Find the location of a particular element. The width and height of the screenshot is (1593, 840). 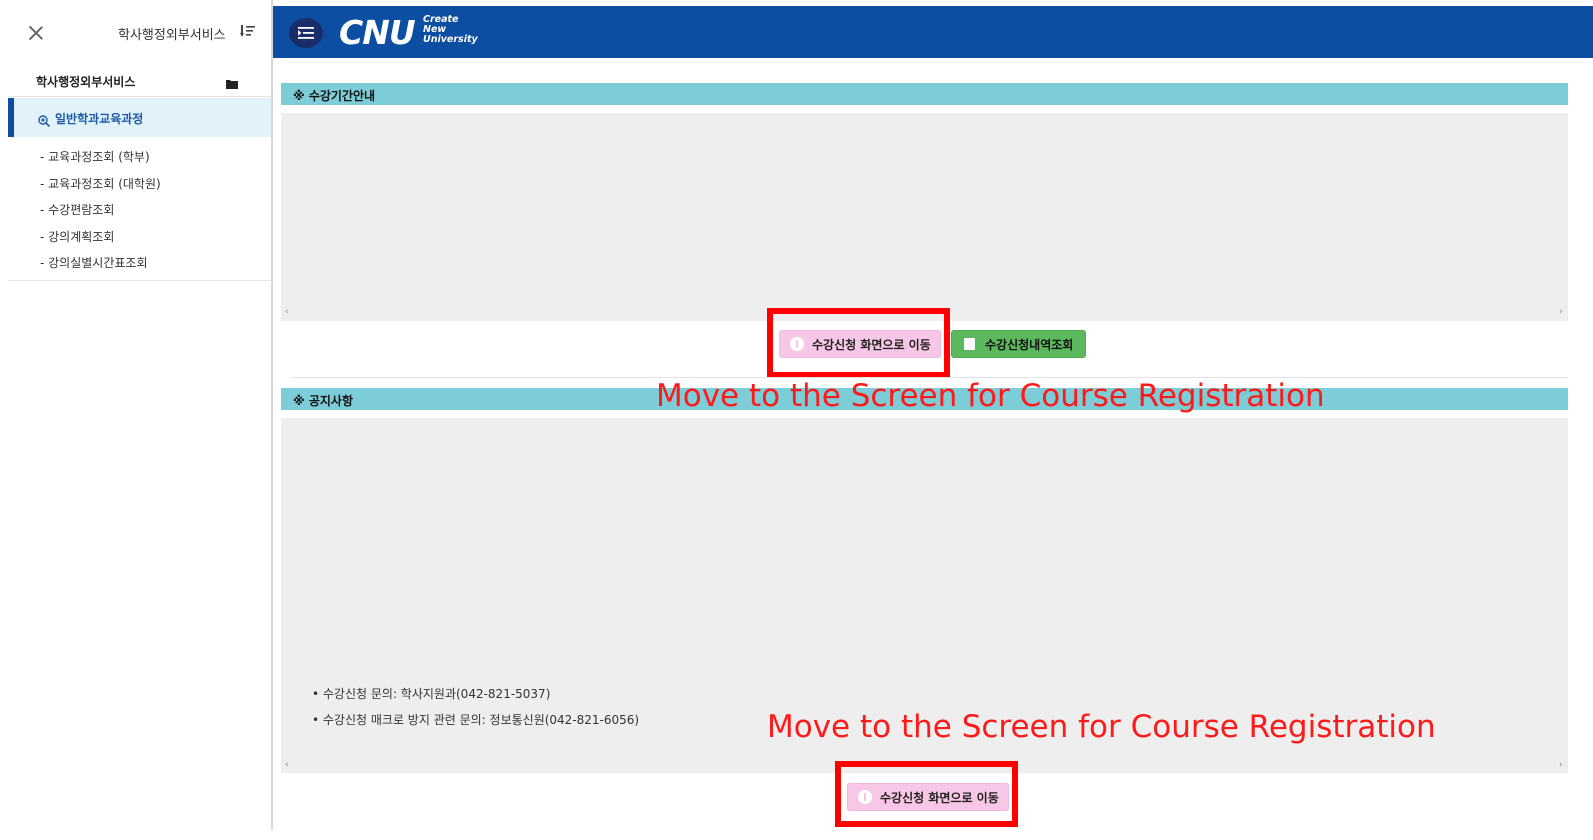

sidebar-item-general-curriculum: 일반학과교육과정 is located at coordinates (139, 117).